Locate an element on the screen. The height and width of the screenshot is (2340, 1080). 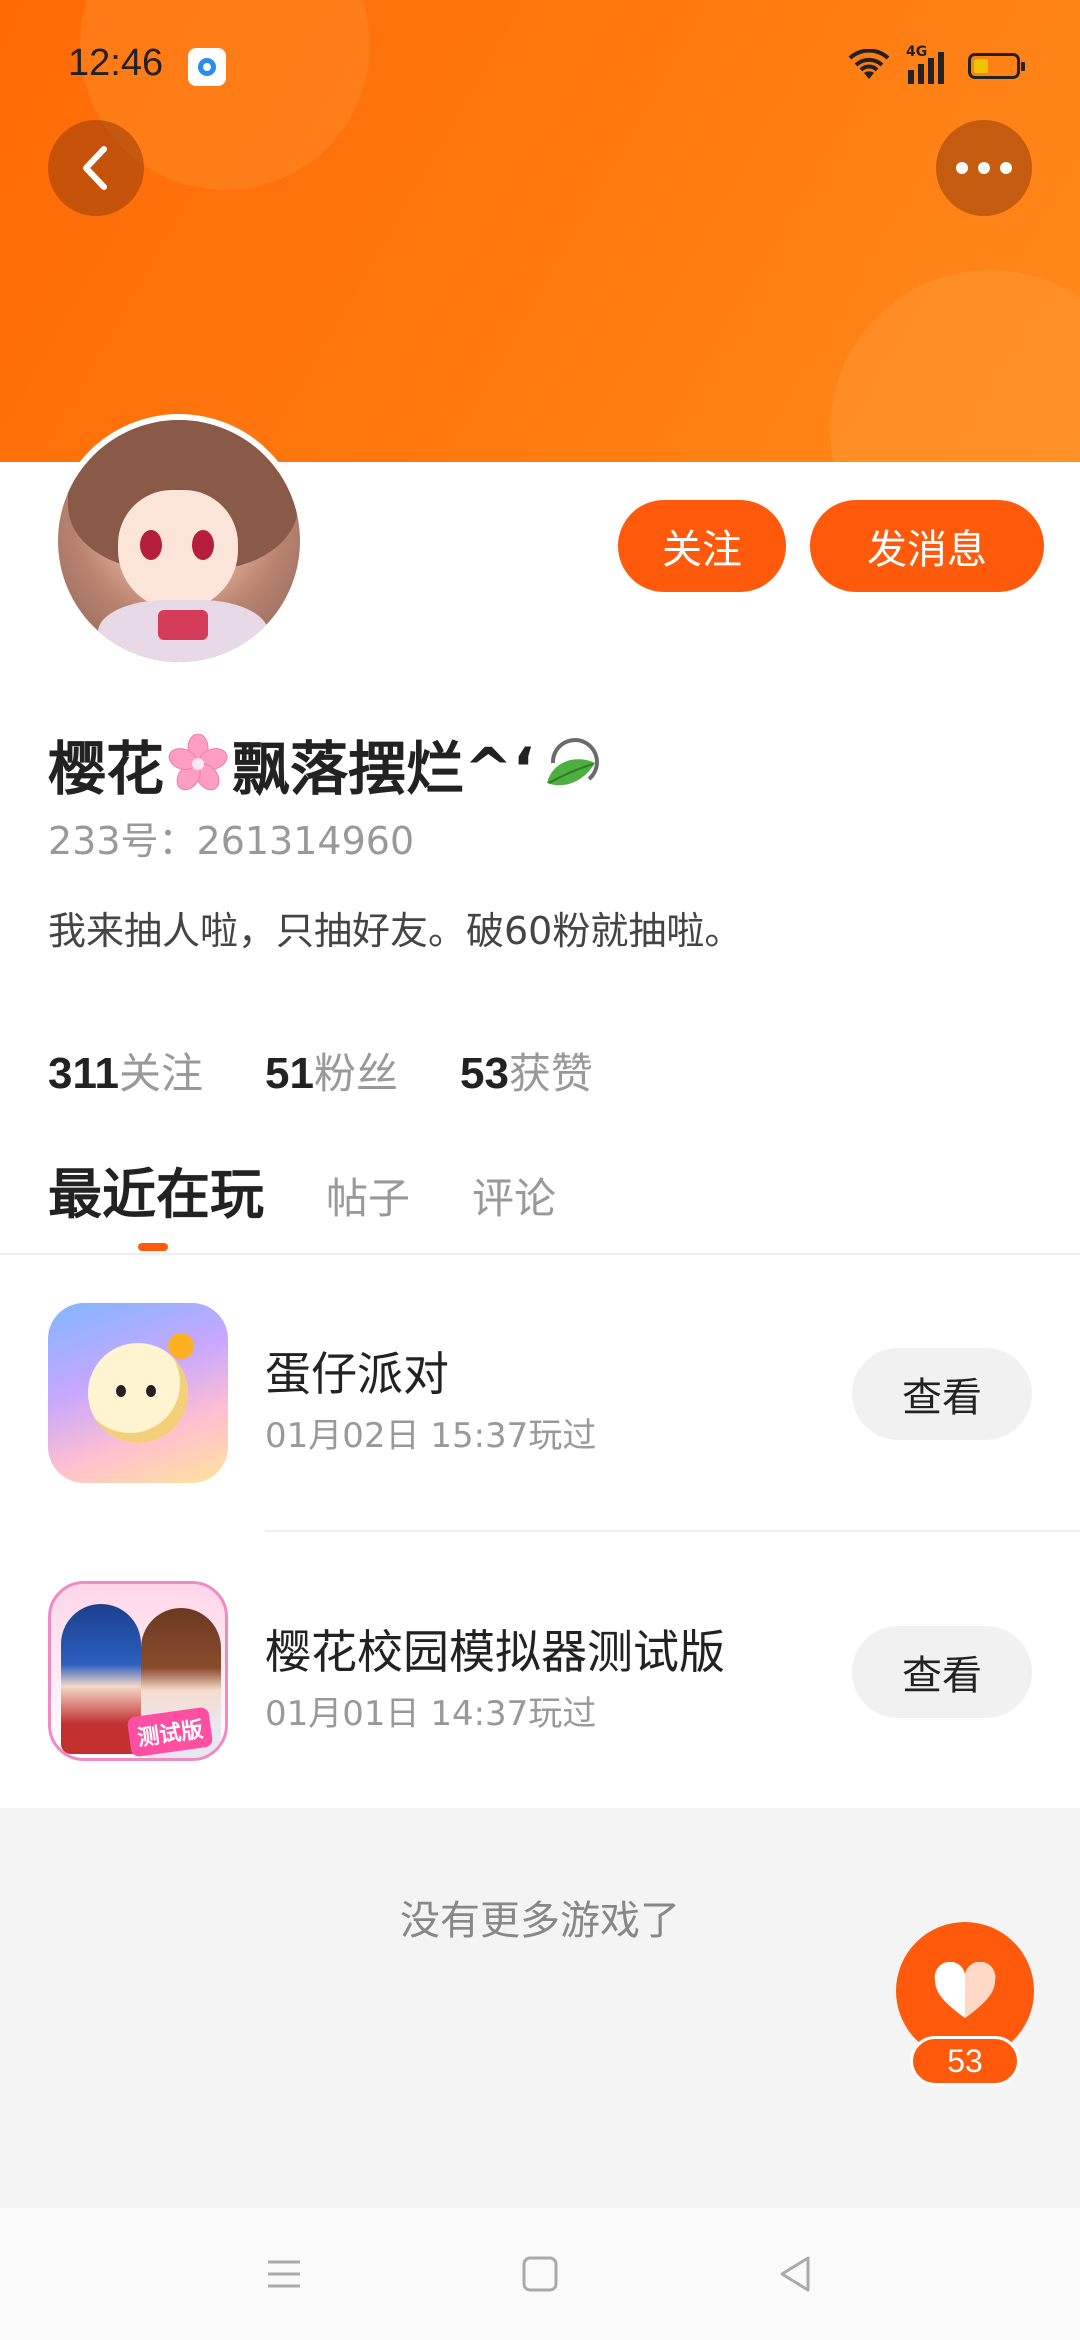
leaf-emoji-icon is located at coordinates (572, 762).